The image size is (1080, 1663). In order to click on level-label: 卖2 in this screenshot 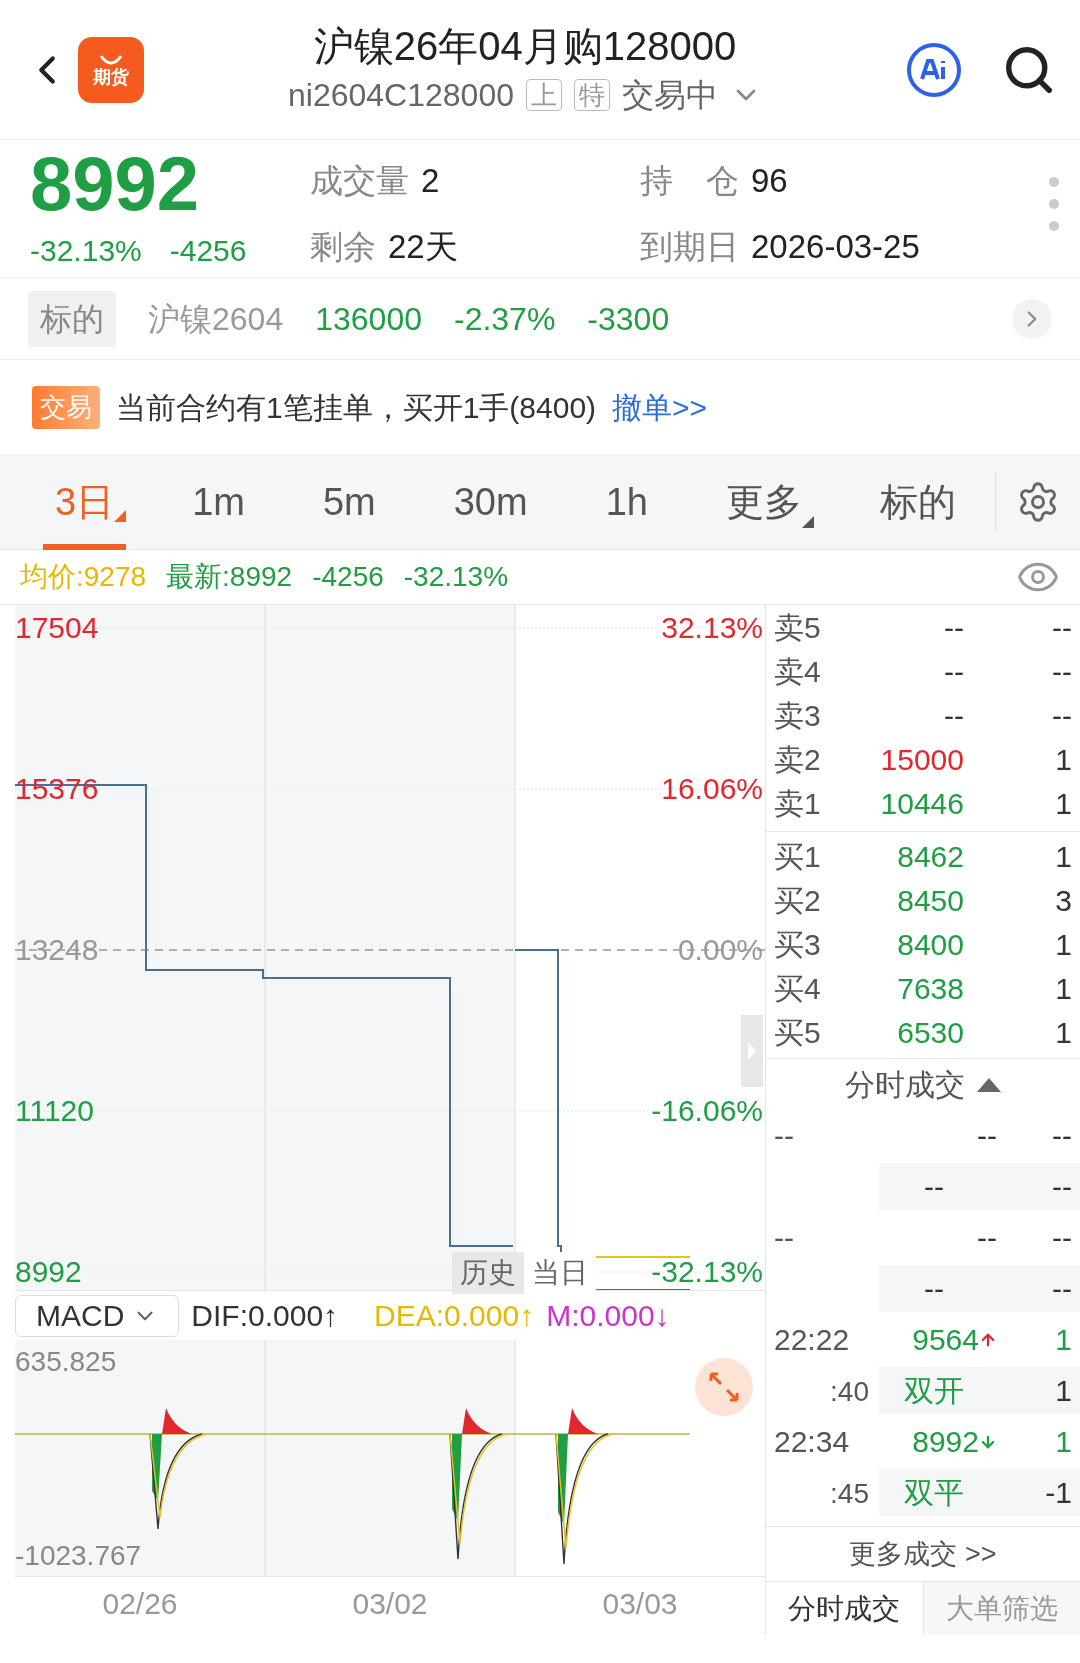, I will do `click(798, 759)`.